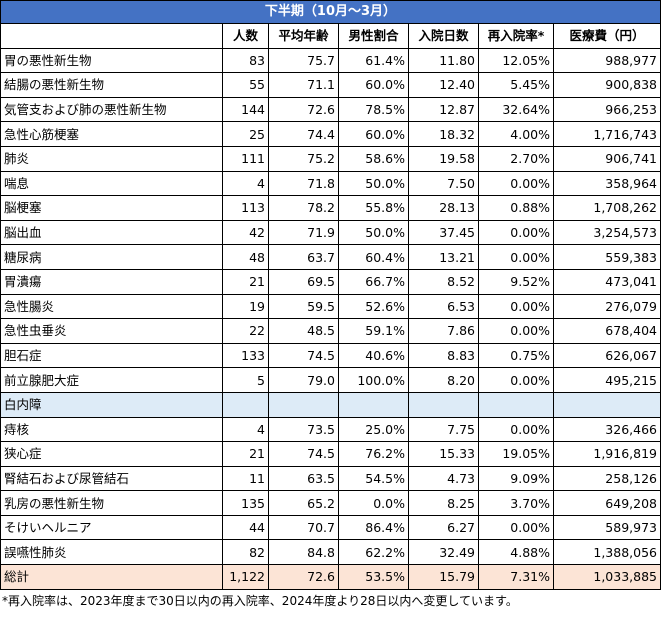 The width and height of the screenshot is (662, 626). Describe the element at coordinates (516, 355) in the screenshot. I see `readmission-cell: 0.75%` at that location.